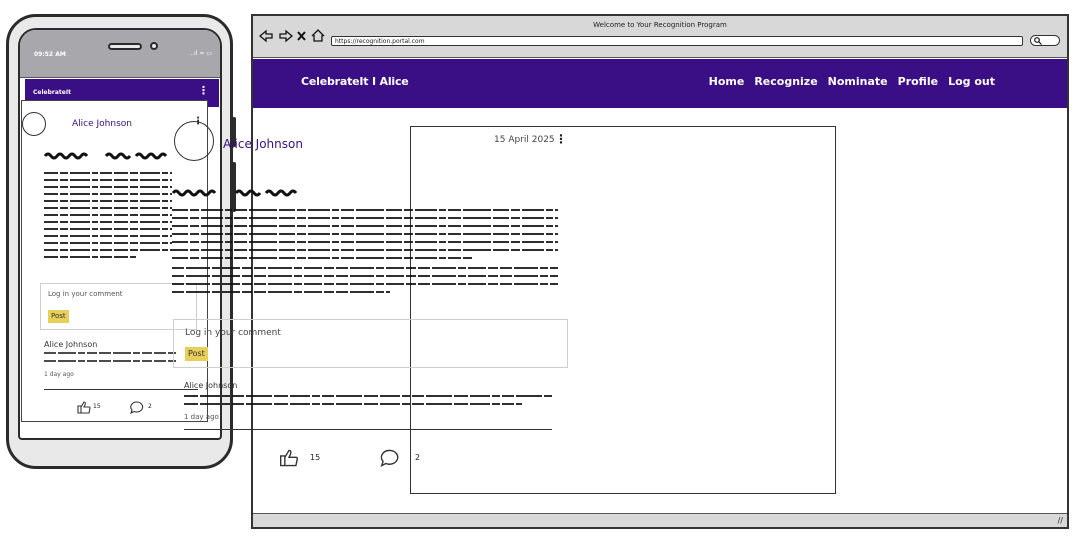 The width and height of the screenshot is (1081, 538). What do you see at coordinates (660, 520) in the screenshot?
I see `browser-status-bar: //` at bounding box center [660, 520].